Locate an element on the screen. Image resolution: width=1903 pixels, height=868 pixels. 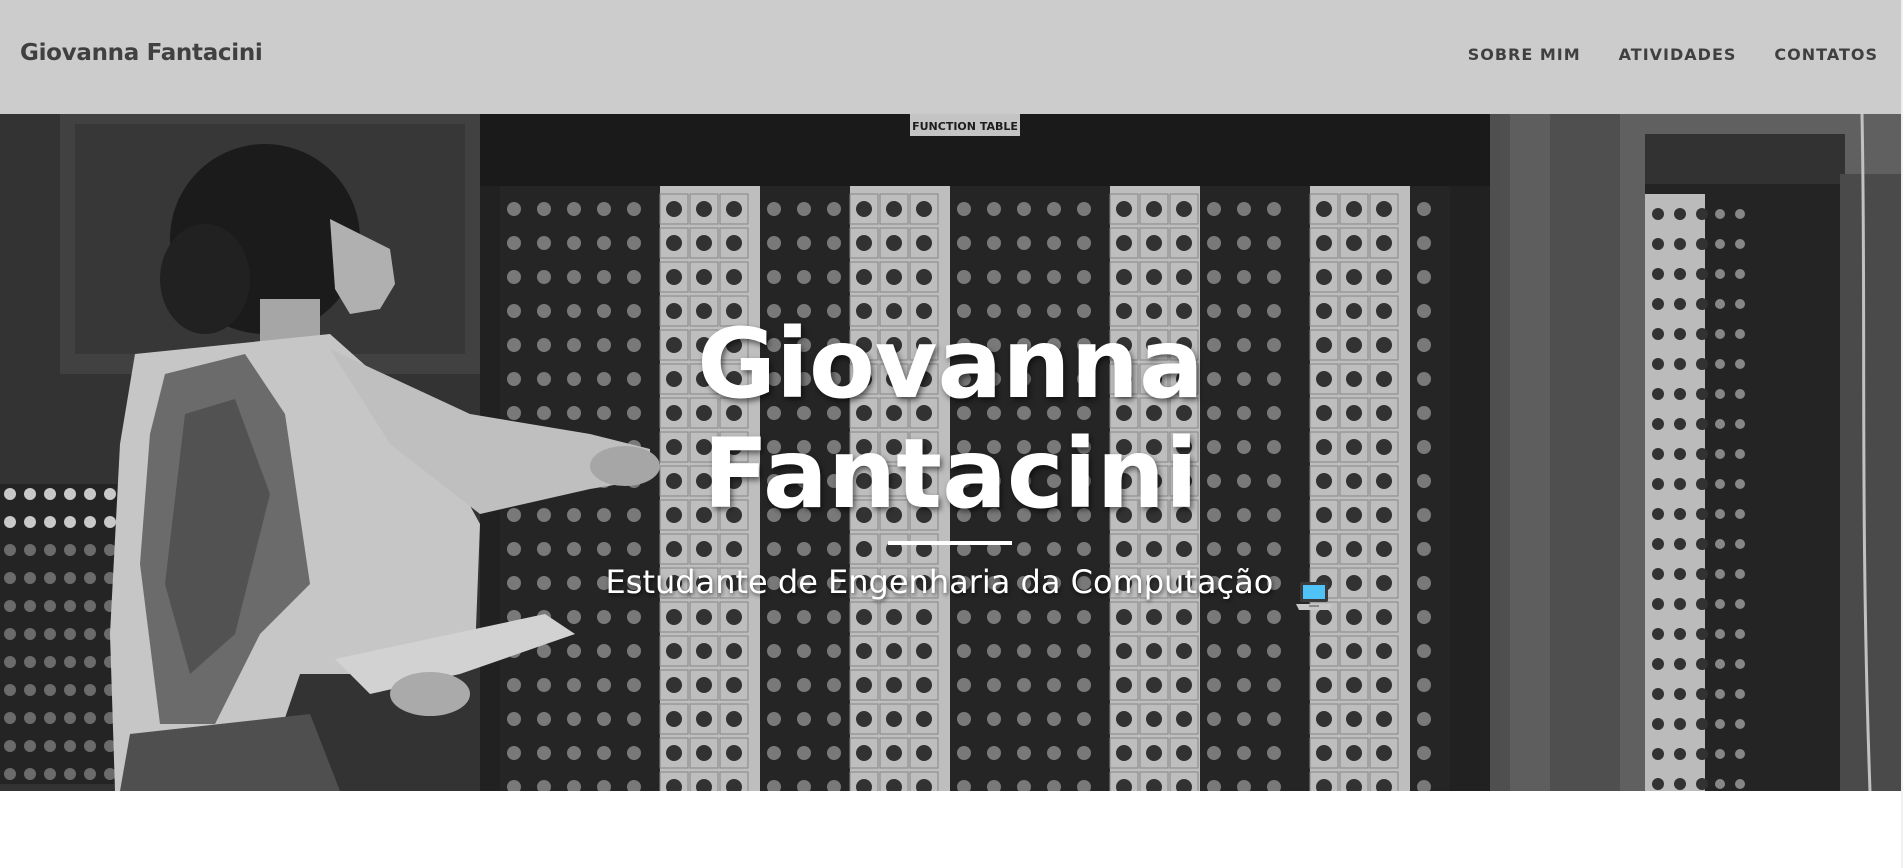
hero-subtitle: Estudante de Engenharia da Computação is located at coordinates (939, 582).